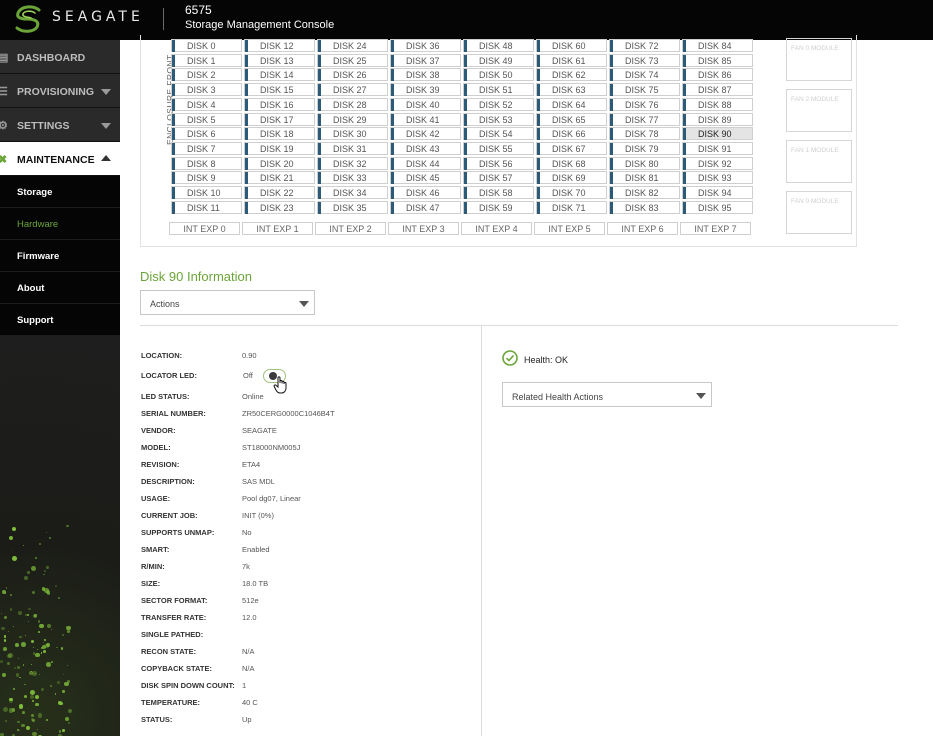  Describe the element at coordinates (279, 75) in the screenshot. I see `disk-slot: DISK 14` at that location.